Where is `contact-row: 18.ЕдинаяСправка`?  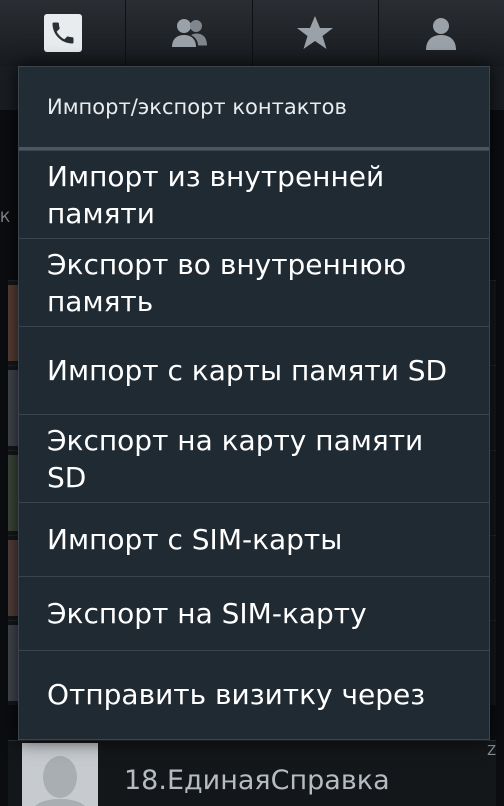
contact-row: 18.ЕдинаяСправка is located at coordinates (252, 773).